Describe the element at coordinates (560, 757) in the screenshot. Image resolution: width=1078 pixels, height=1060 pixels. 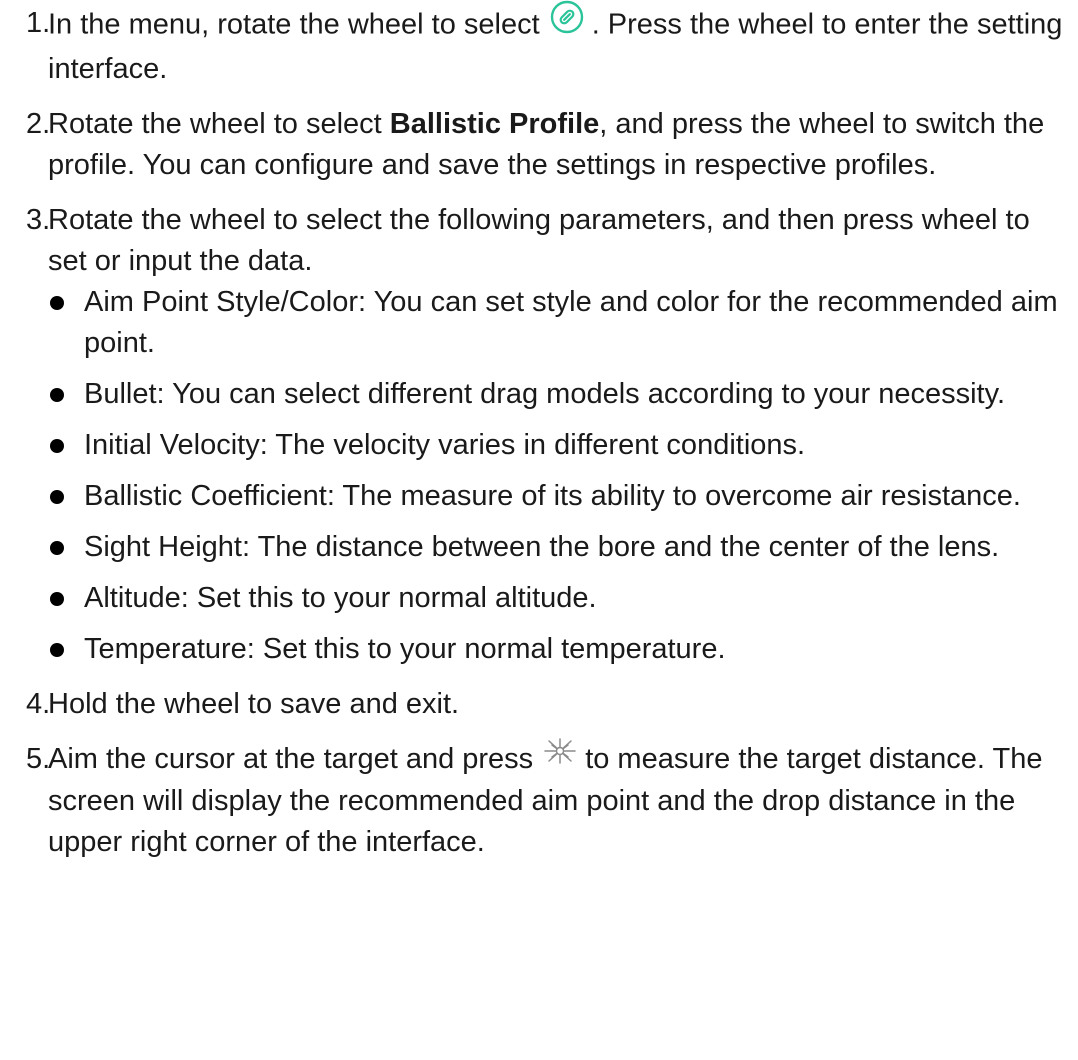
I see `laser-rangefinder-icon` at that location.